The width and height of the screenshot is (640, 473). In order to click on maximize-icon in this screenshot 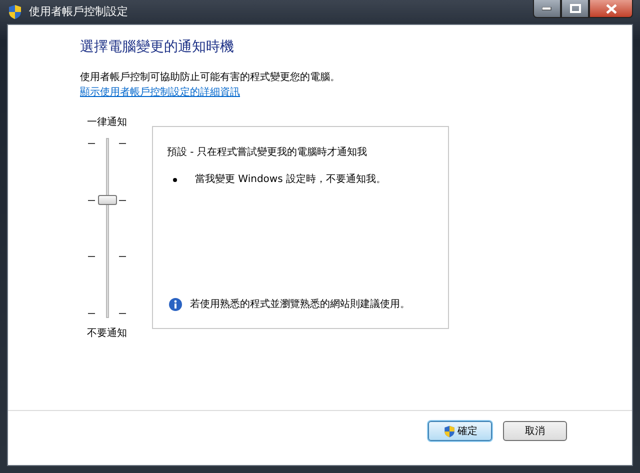, I will do `click(575, 8)`.